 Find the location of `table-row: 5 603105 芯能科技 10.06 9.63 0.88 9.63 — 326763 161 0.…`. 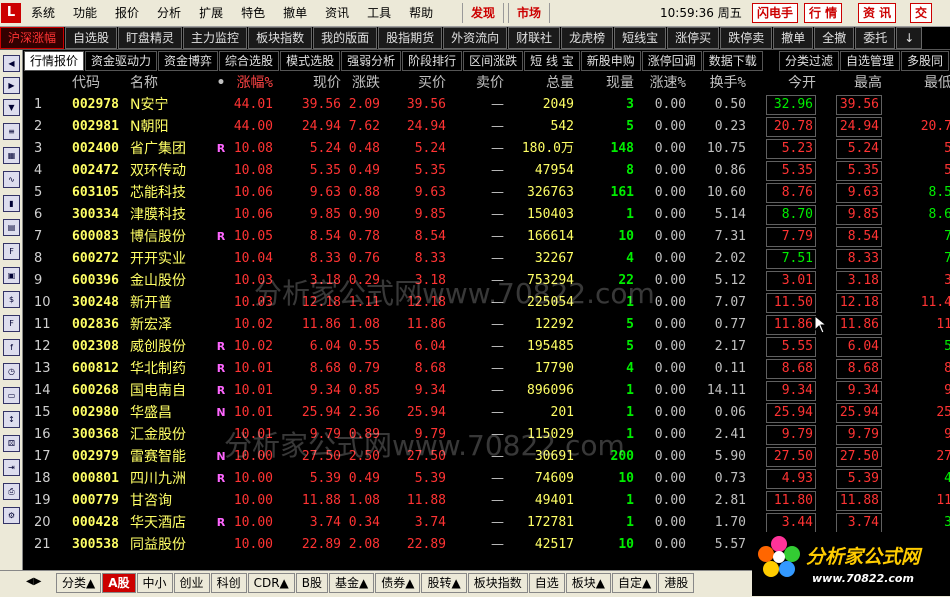

table-row: 5 603105 芯能科技 10.06 9.63 0.88 9.63 — 326763 161 0.… is located at coordinates (487, 193).